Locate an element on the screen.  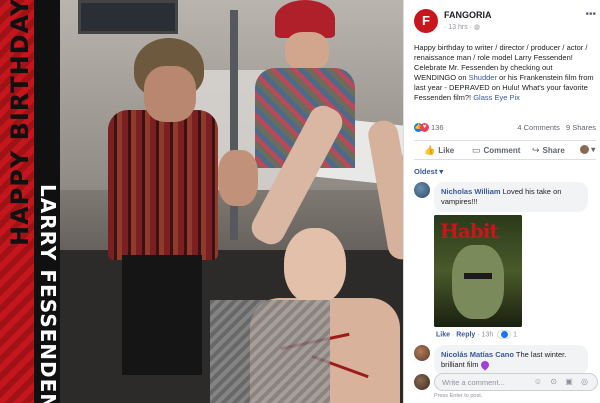
page-name-link: FANGORIA is located at coordinates (468, 15).